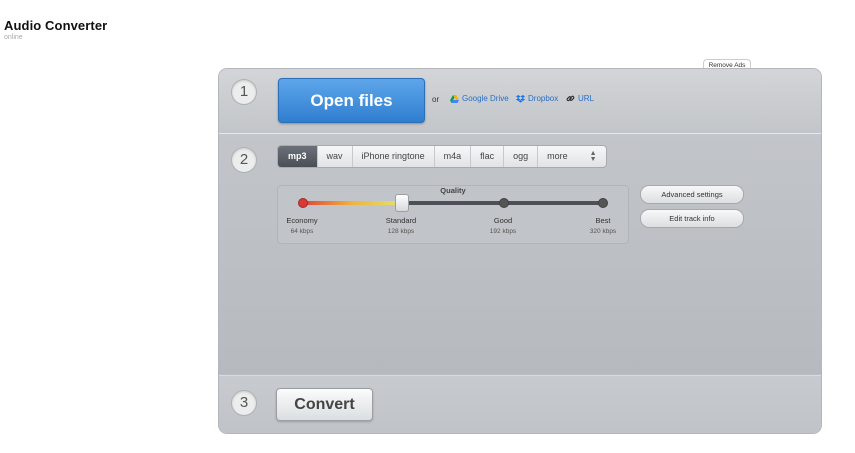 This screenshot has width=855, height=453. What do you see at coordinates (244, 403) in the screenshot?
I see `step-number-3: 3` at bounding box center [244, 403].